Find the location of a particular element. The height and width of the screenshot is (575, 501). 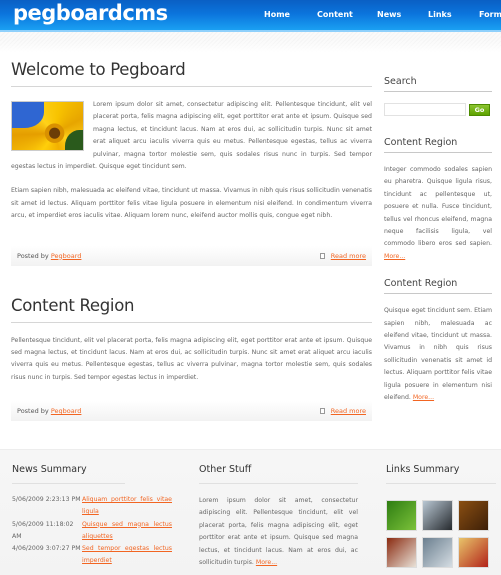

news-summary-title: News Summary is located at coordinates (68, 472).